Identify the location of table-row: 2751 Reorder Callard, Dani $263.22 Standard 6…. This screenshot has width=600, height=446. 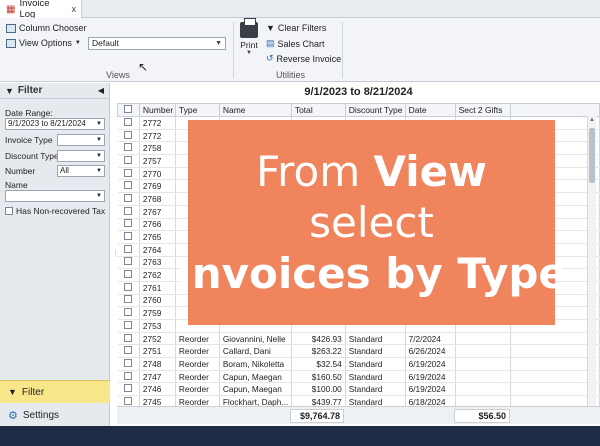
(358, 351).